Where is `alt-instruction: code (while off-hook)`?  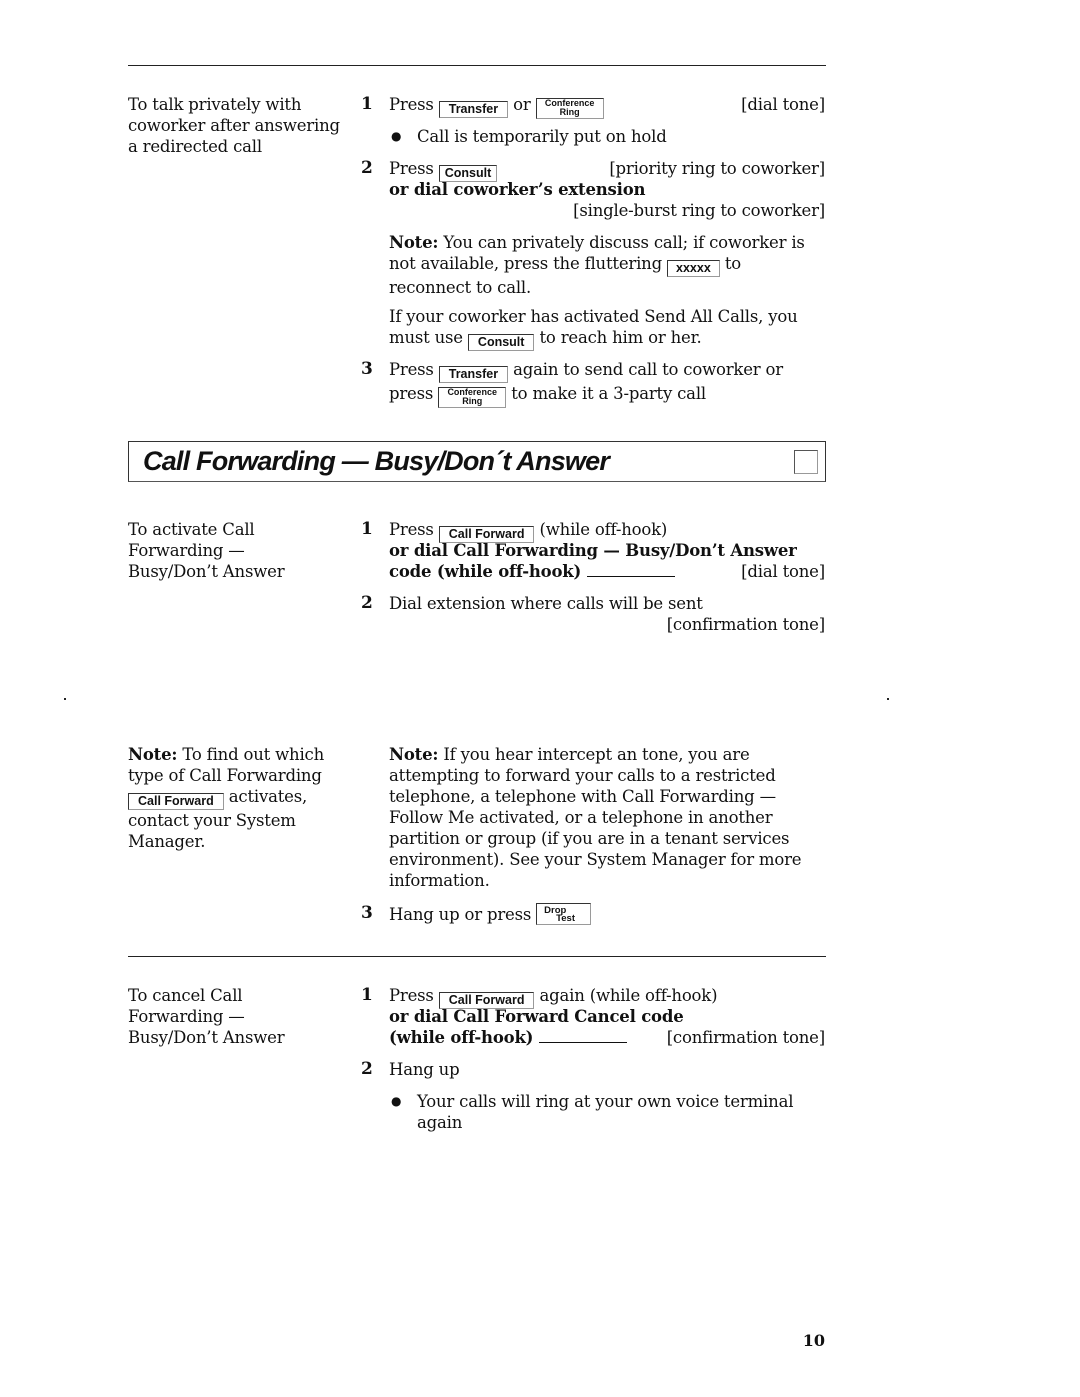 alt-instruction: code (while off-hook) is located at coordinates (532, 571).